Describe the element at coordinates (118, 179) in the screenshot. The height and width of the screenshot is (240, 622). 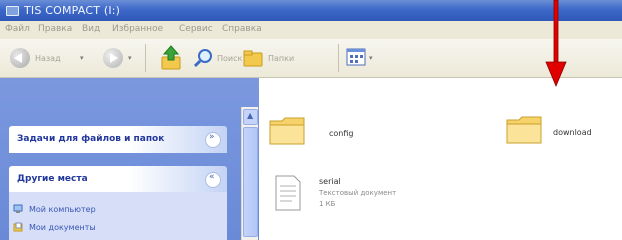
I see `other-places-header: Другие места «` at that location.